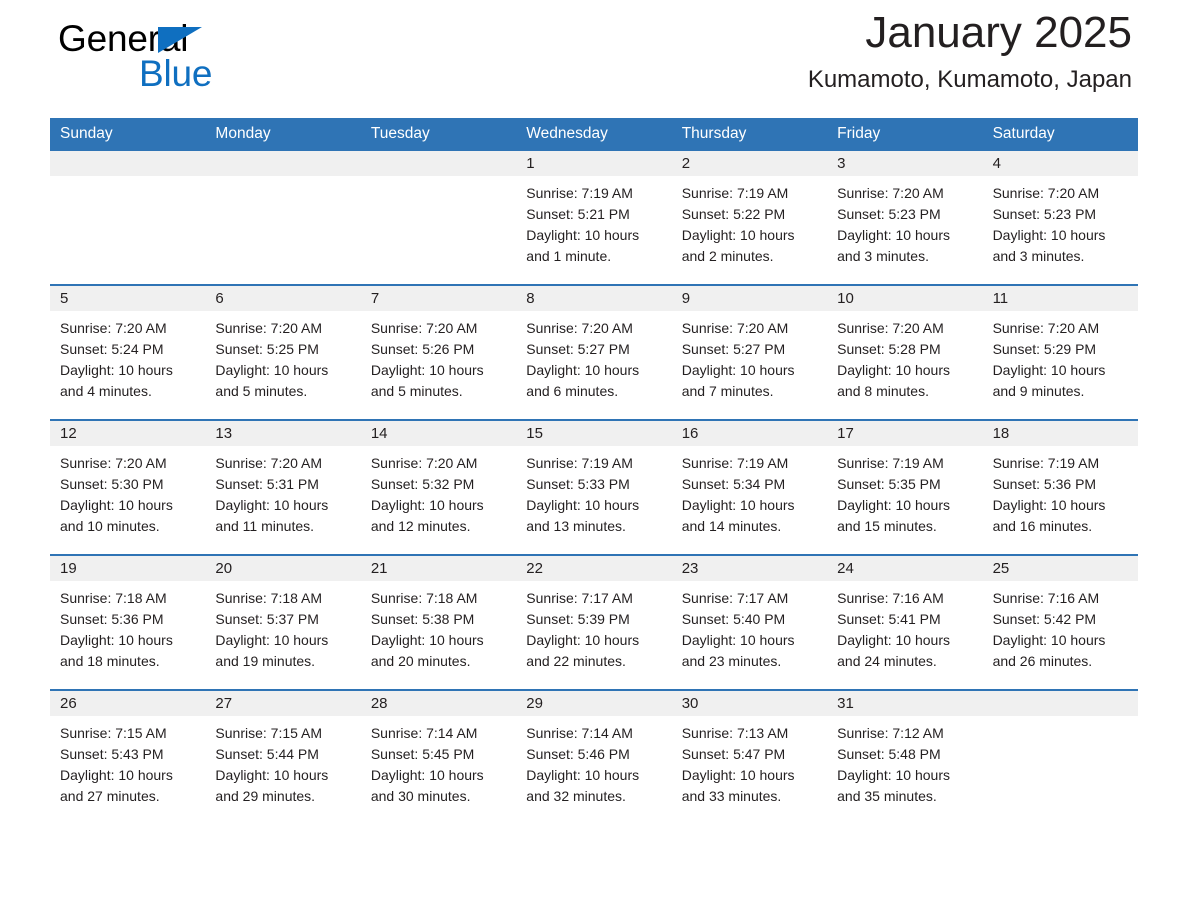 This screenshot has width=1188, height=918. Describe the element at coordinates (576, 525) in the screenshot. I see `daylight-text-line2: and 13 minutes.` at that location.